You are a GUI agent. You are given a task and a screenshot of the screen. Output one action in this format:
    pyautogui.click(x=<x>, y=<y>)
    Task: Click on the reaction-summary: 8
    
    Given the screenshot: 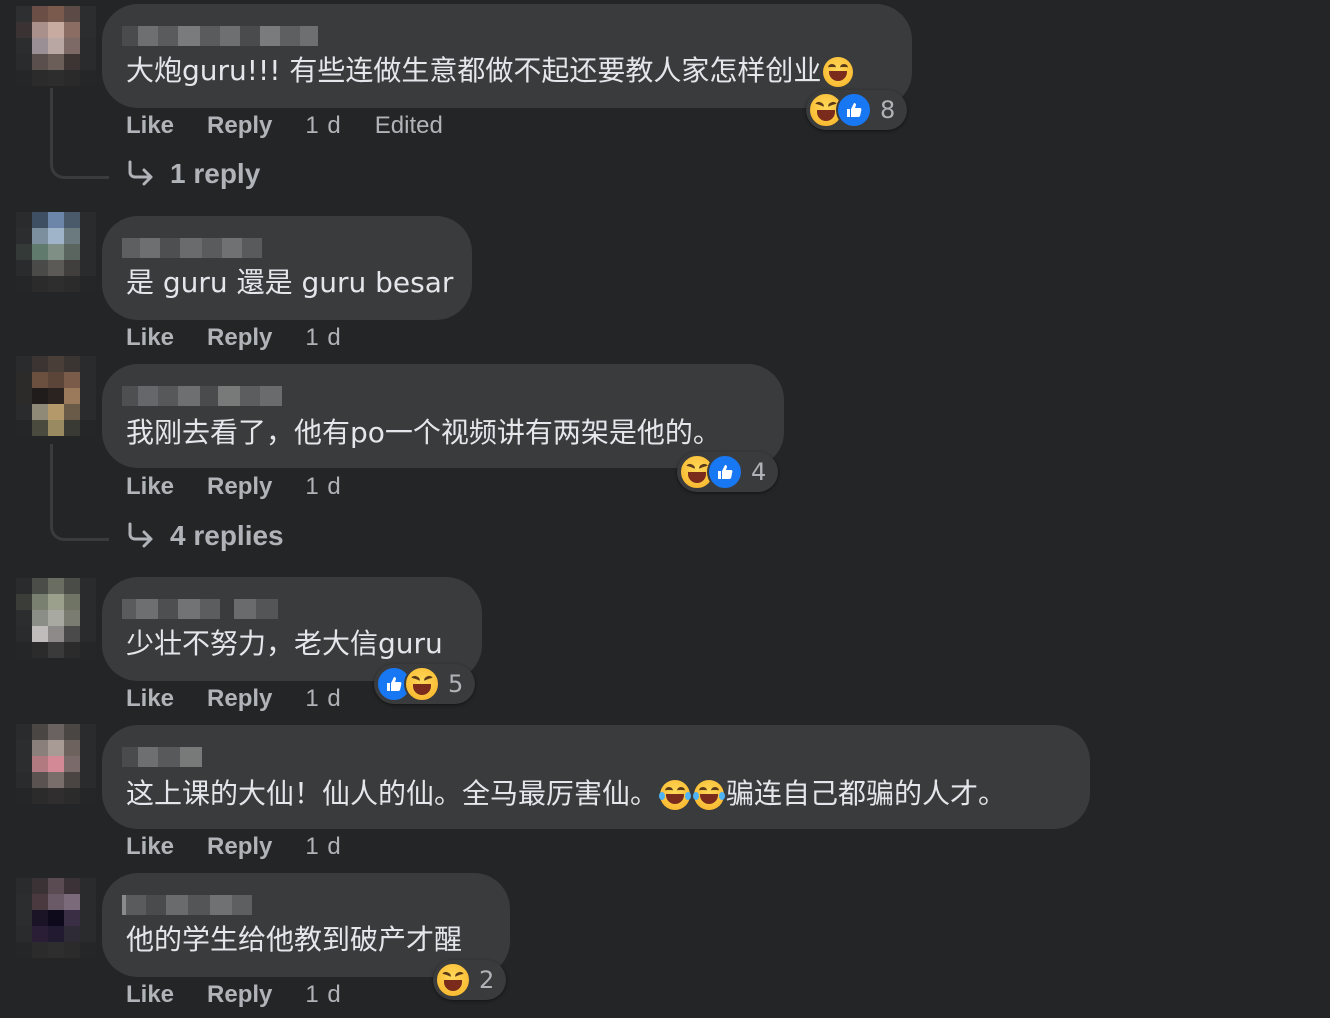 What is the action you would take?
    pyautogui.click(x=857, y=110)
    